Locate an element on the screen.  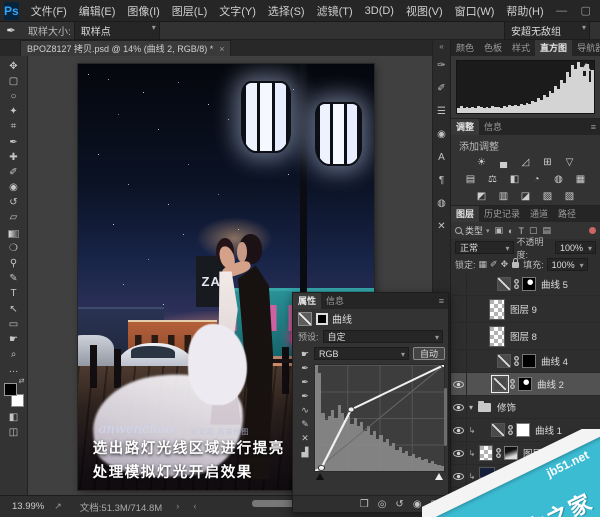
export-icon: ↗ is located at coordinates (58, 506).